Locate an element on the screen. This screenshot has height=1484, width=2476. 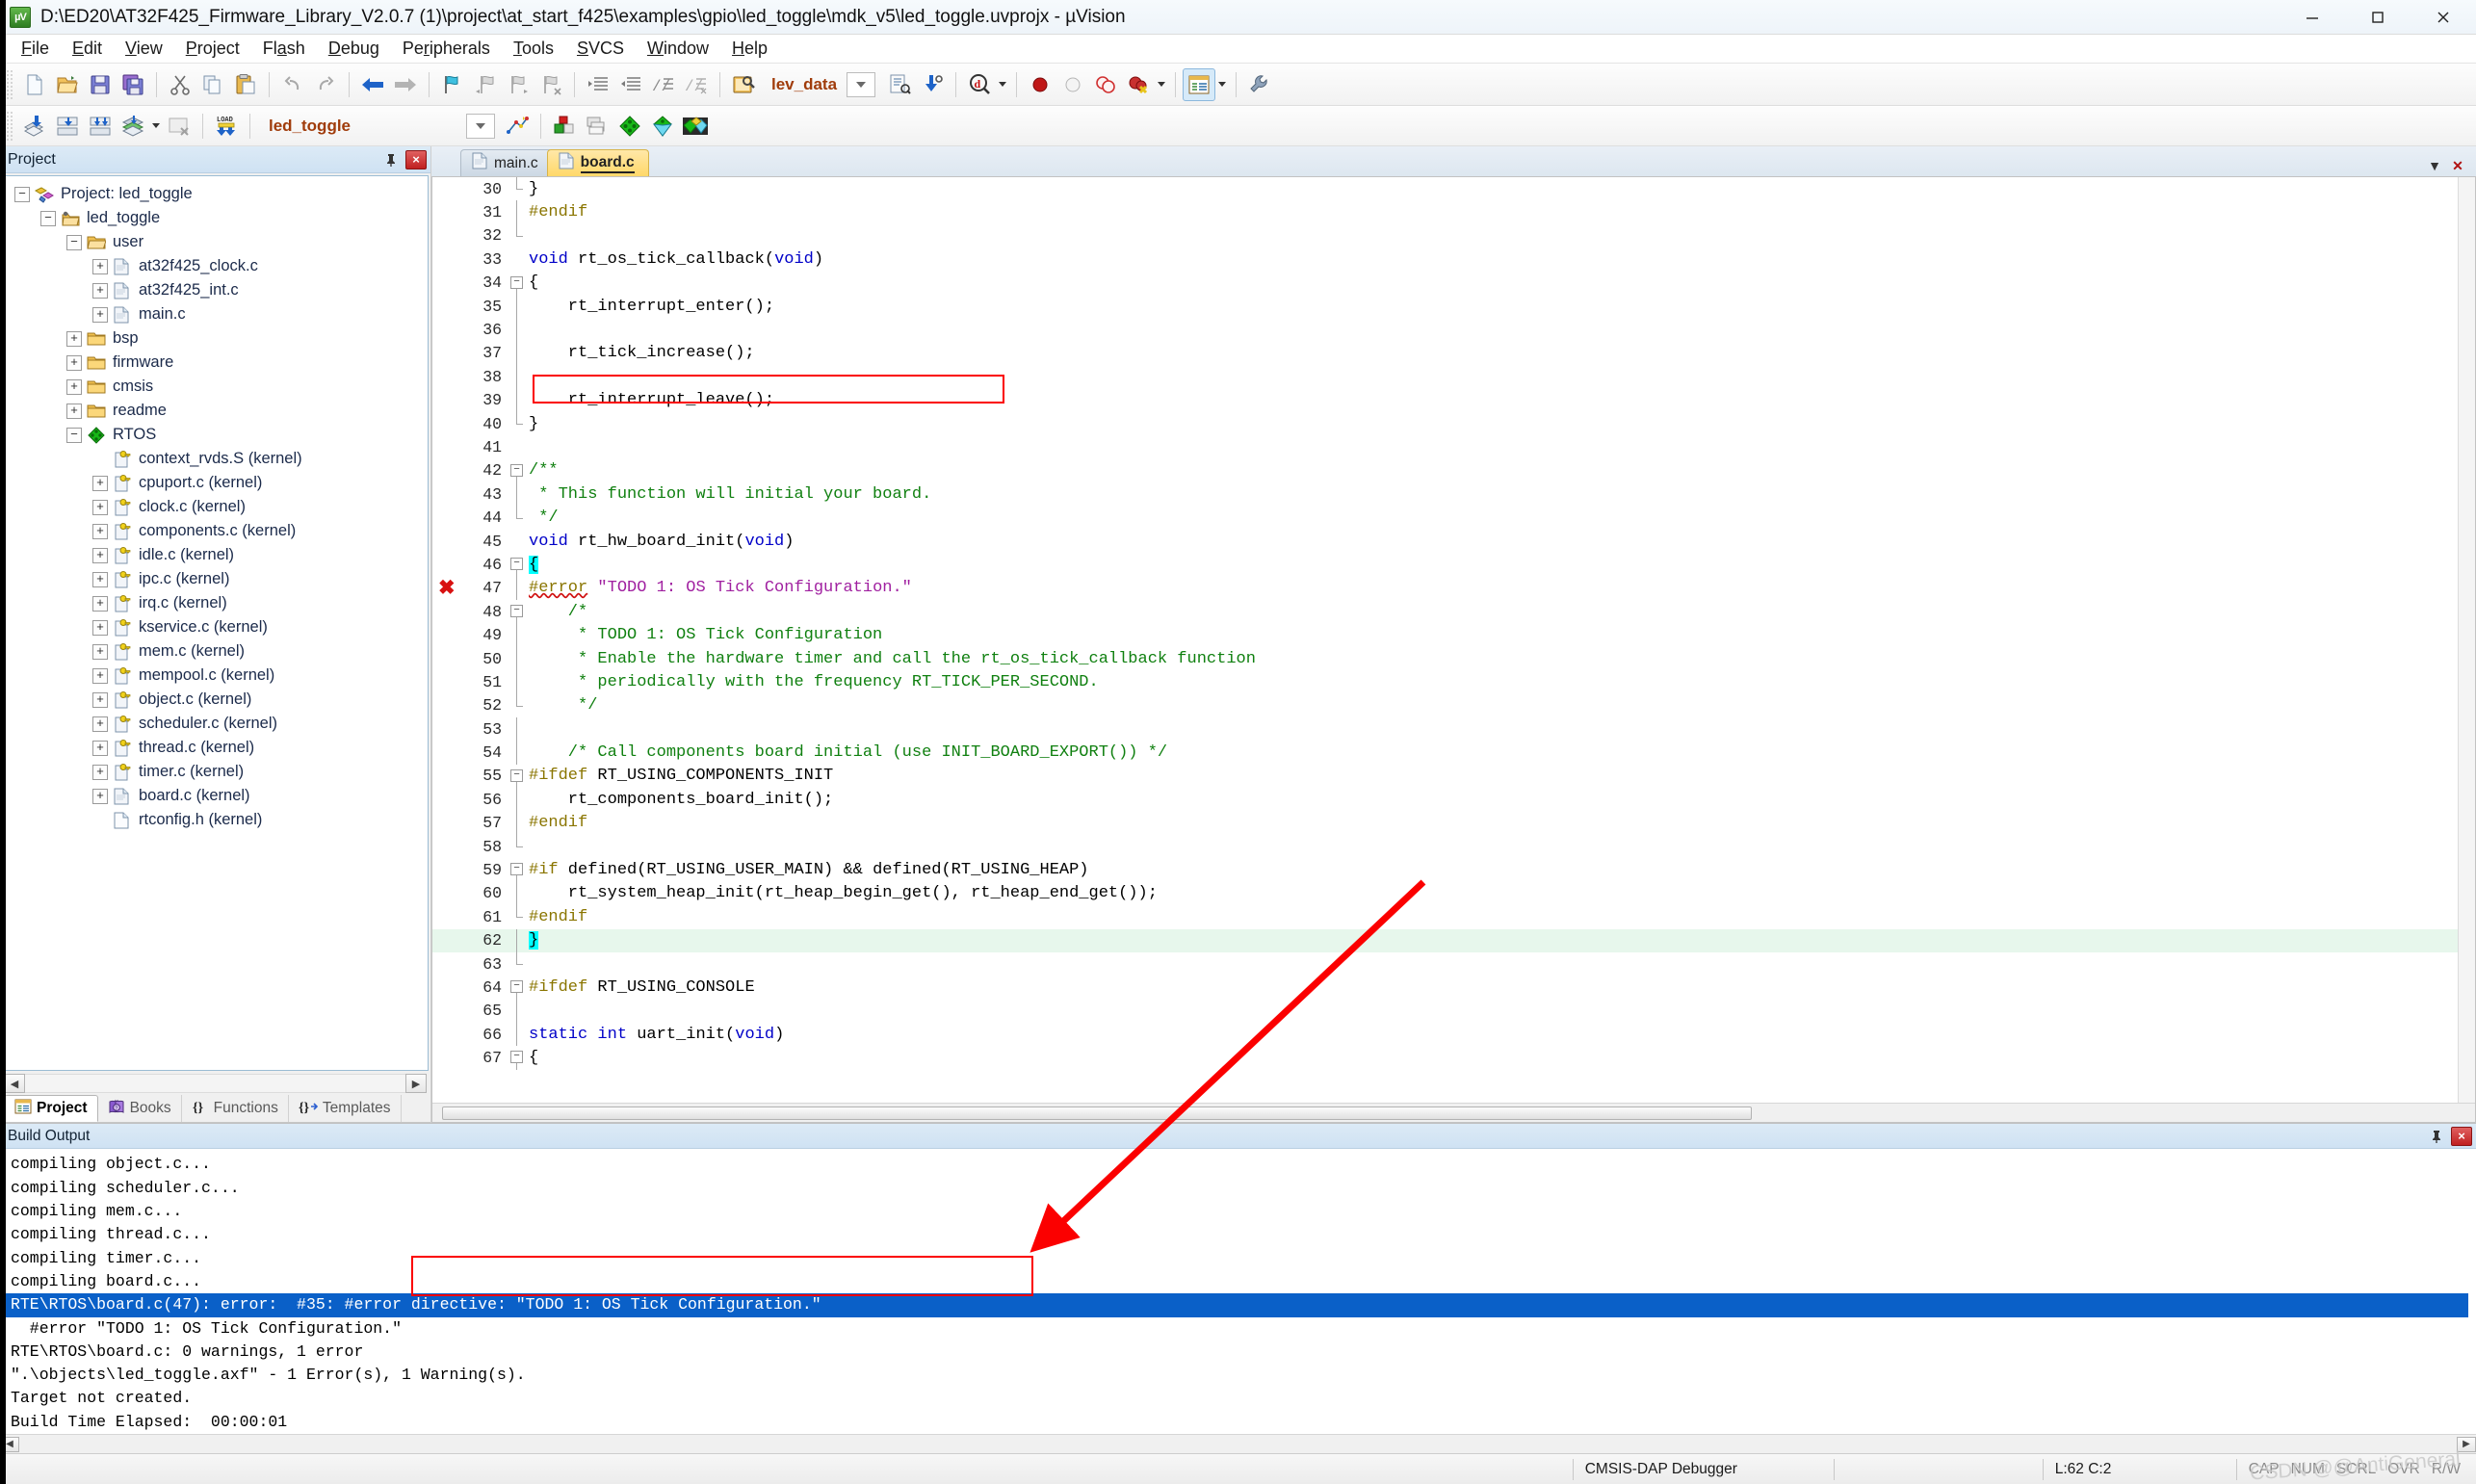
select-software-packs-icon is located at coordinates (663, 127).